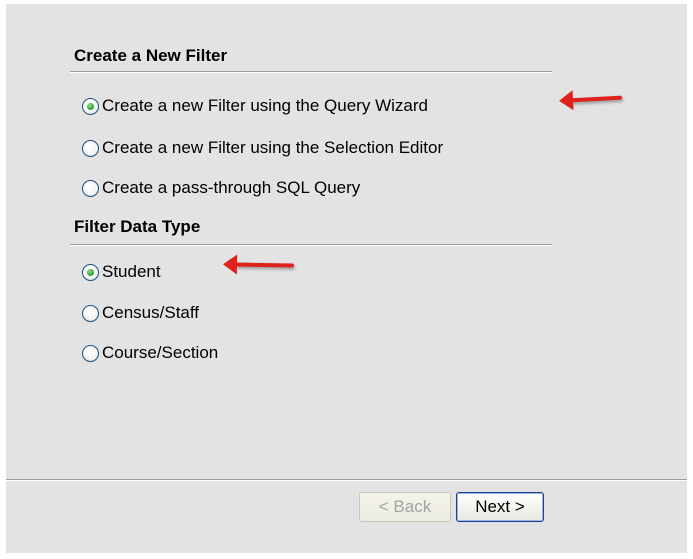 The image size is (693, 559). I want to click on option-pass-through-sql: Create a pass-through SQL Query, so click(221, 188).